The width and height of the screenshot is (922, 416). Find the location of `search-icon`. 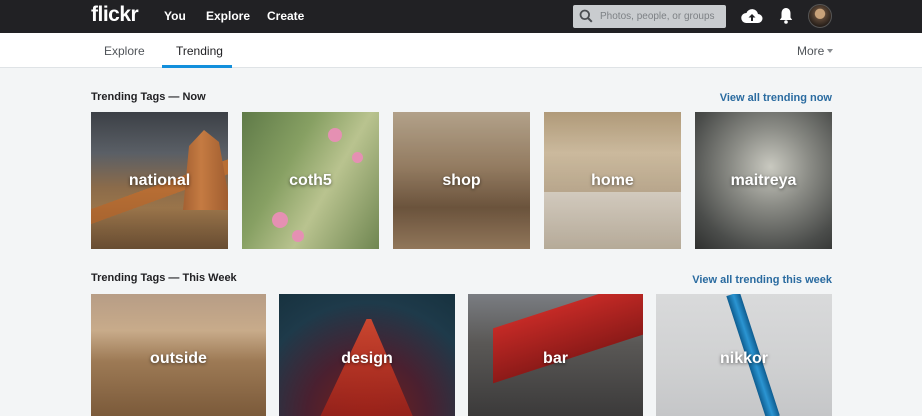

search-icon is located at coordinates (586, 16).